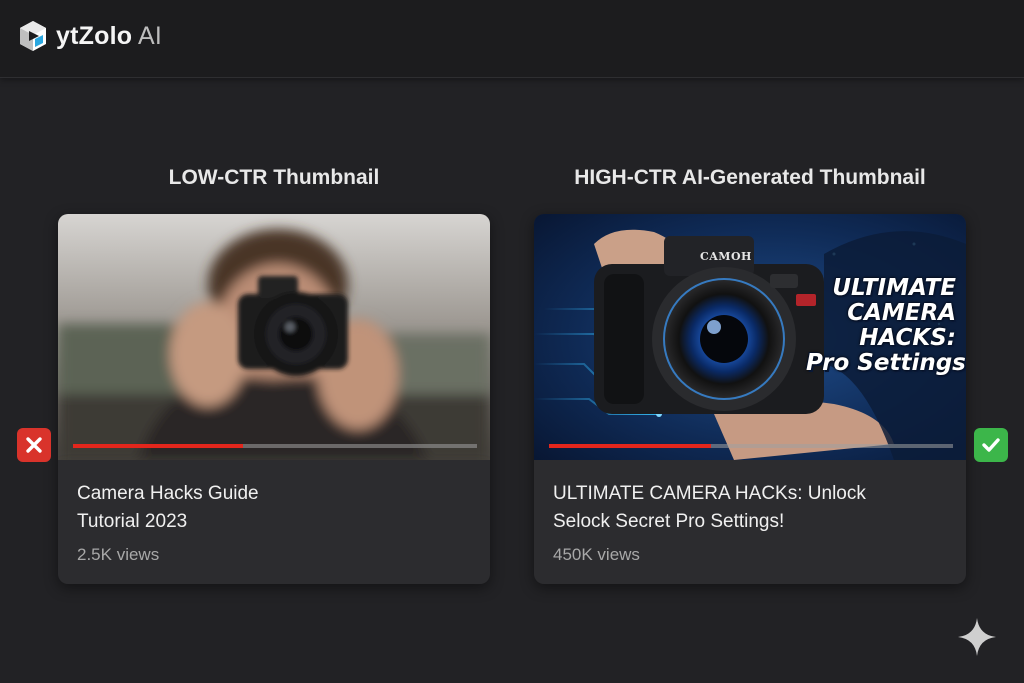 This screenshot has width=1024, height=683. Describe the element at coordinates (118, 554) in the screenshot. I see `low-ctr-view-count: 2.5K views` at that location.